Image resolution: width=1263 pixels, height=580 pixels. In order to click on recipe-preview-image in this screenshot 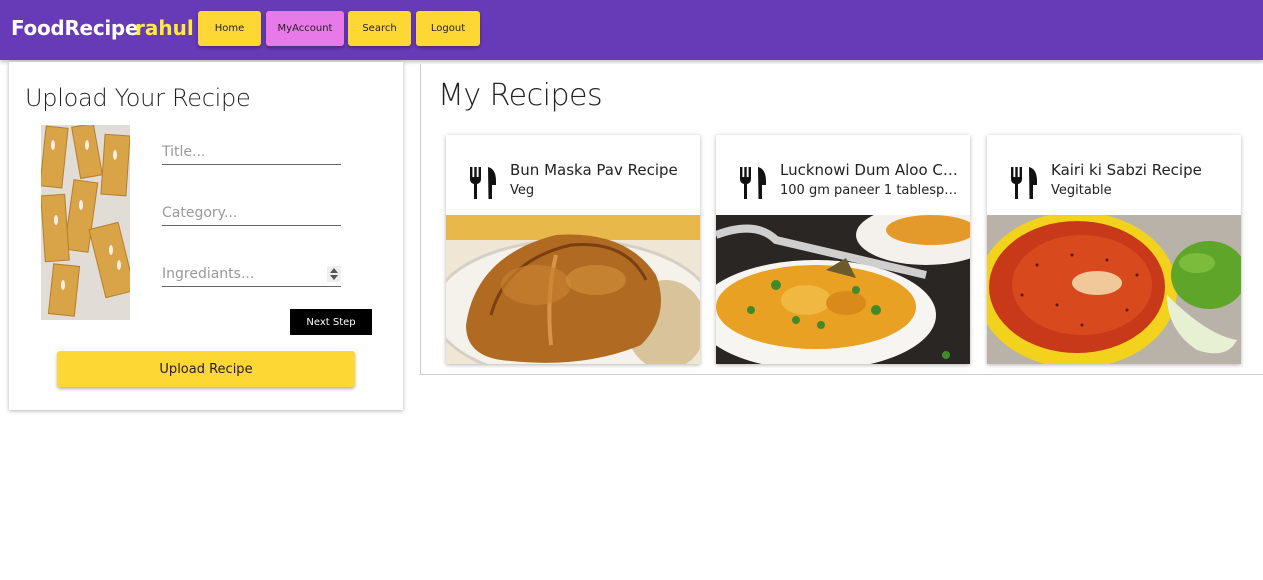, I will do `click(85, 222)`.